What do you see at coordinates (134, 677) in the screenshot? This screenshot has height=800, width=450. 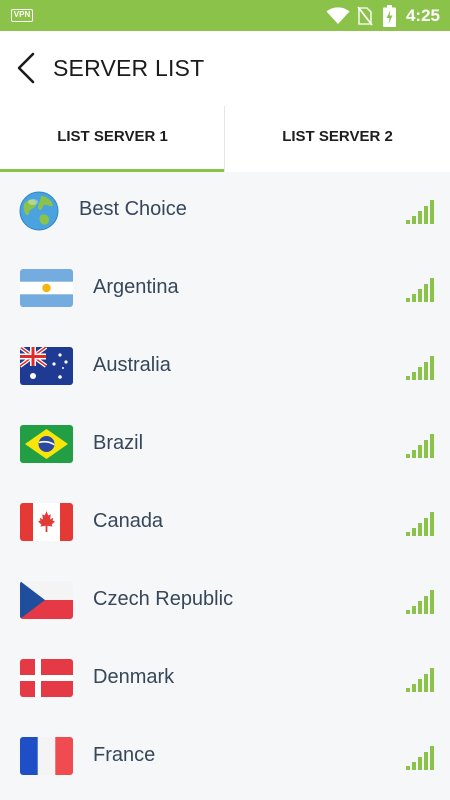 I see `server-name: Denmark` at bounding box center [134, 677].